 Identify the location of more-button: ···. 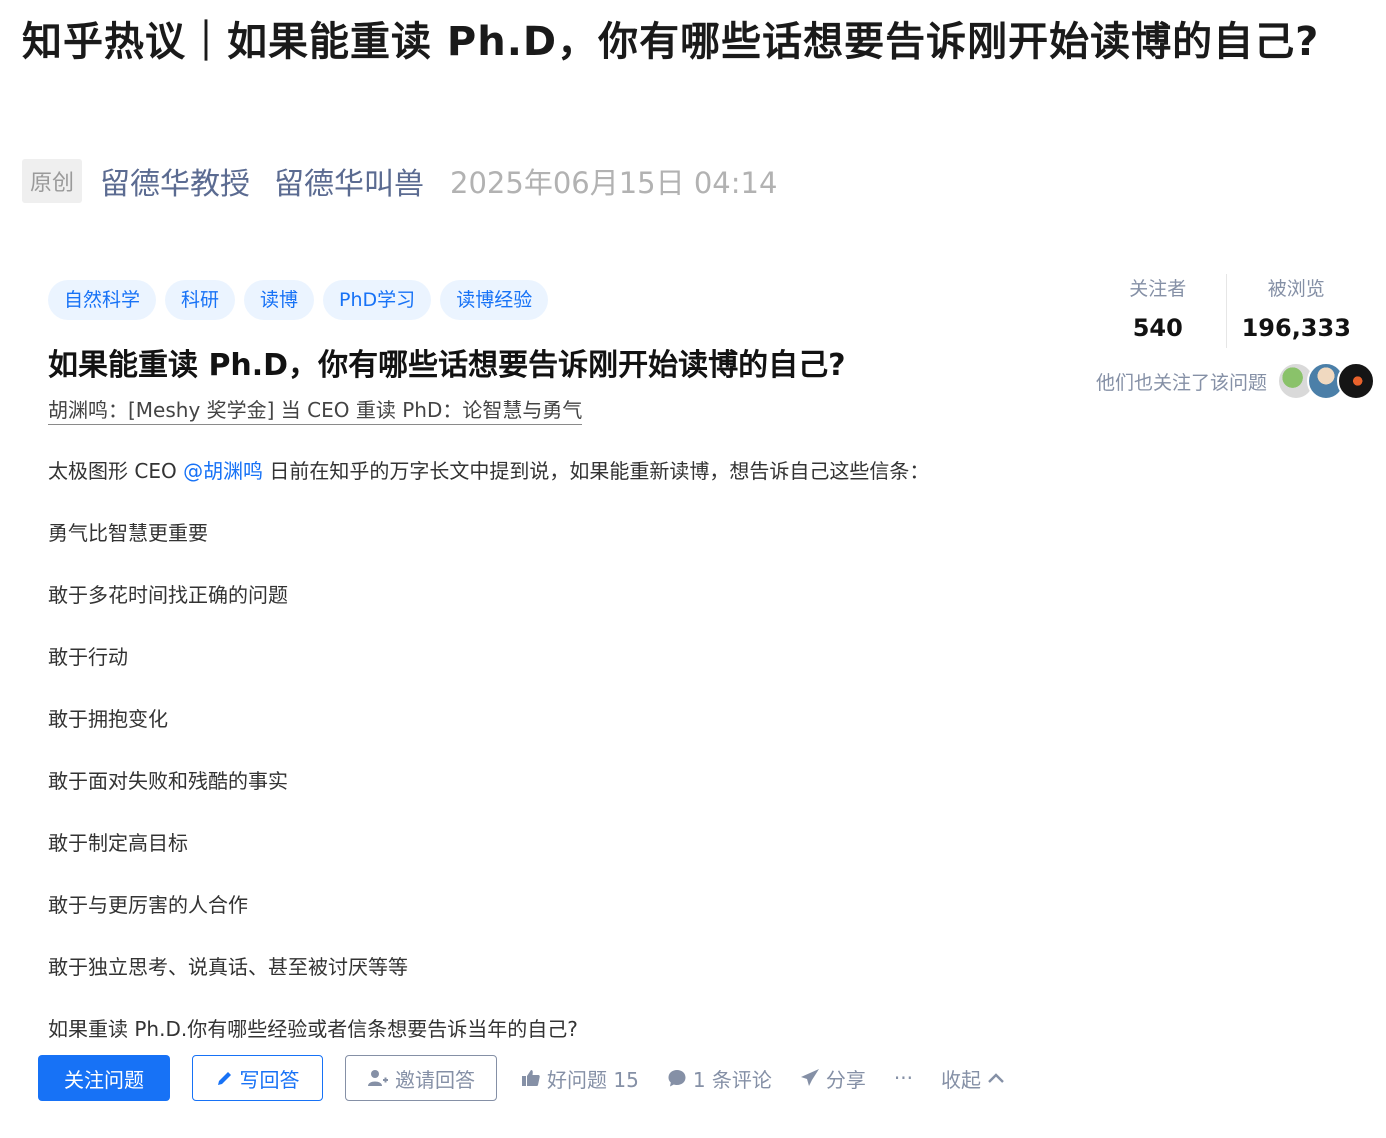
(903, 1078).